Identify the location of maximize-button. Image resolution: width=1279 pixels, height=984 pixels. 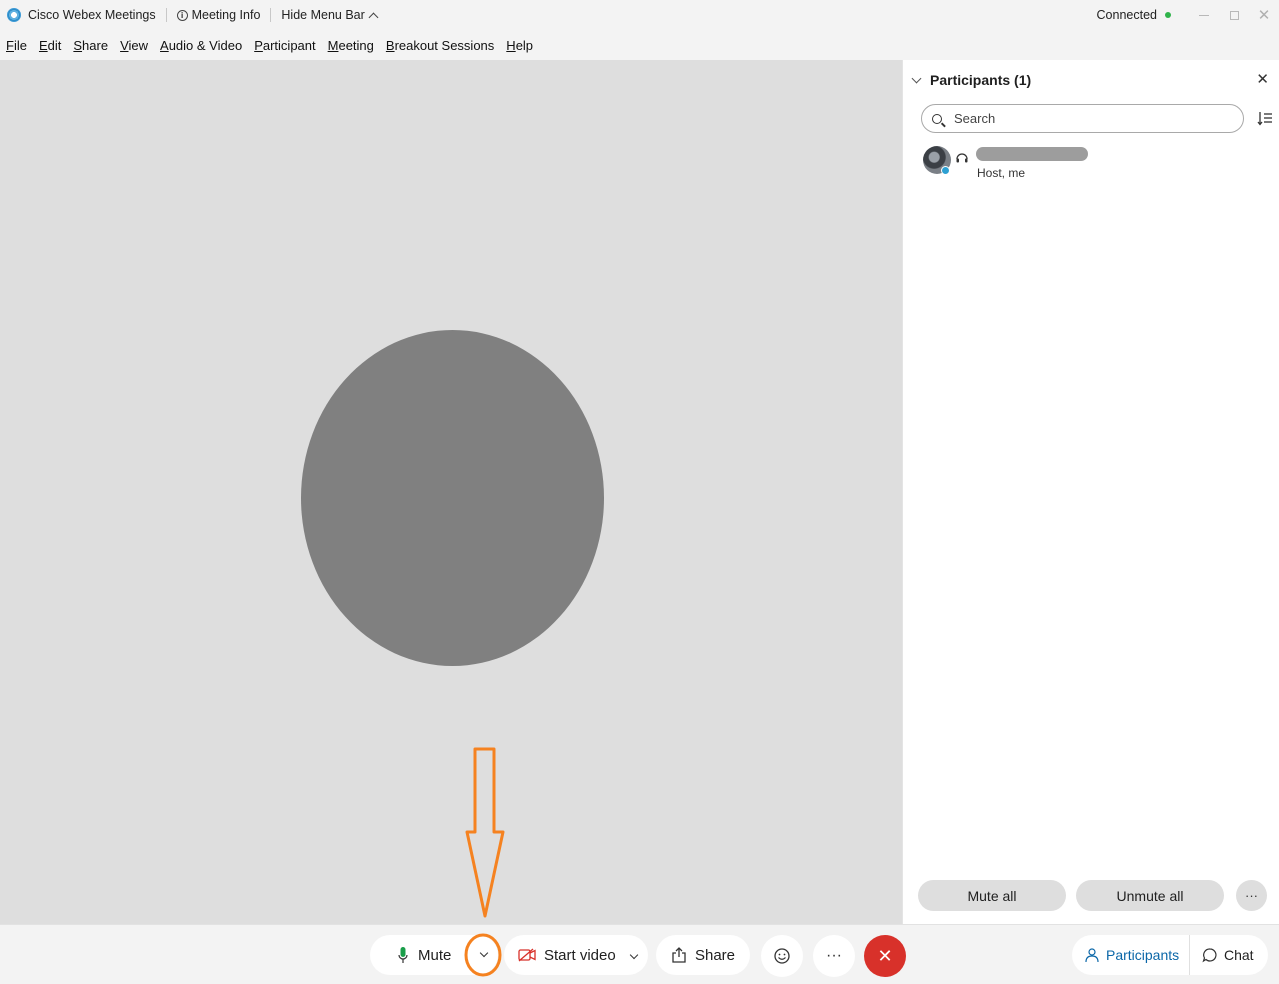
(1234, 15).